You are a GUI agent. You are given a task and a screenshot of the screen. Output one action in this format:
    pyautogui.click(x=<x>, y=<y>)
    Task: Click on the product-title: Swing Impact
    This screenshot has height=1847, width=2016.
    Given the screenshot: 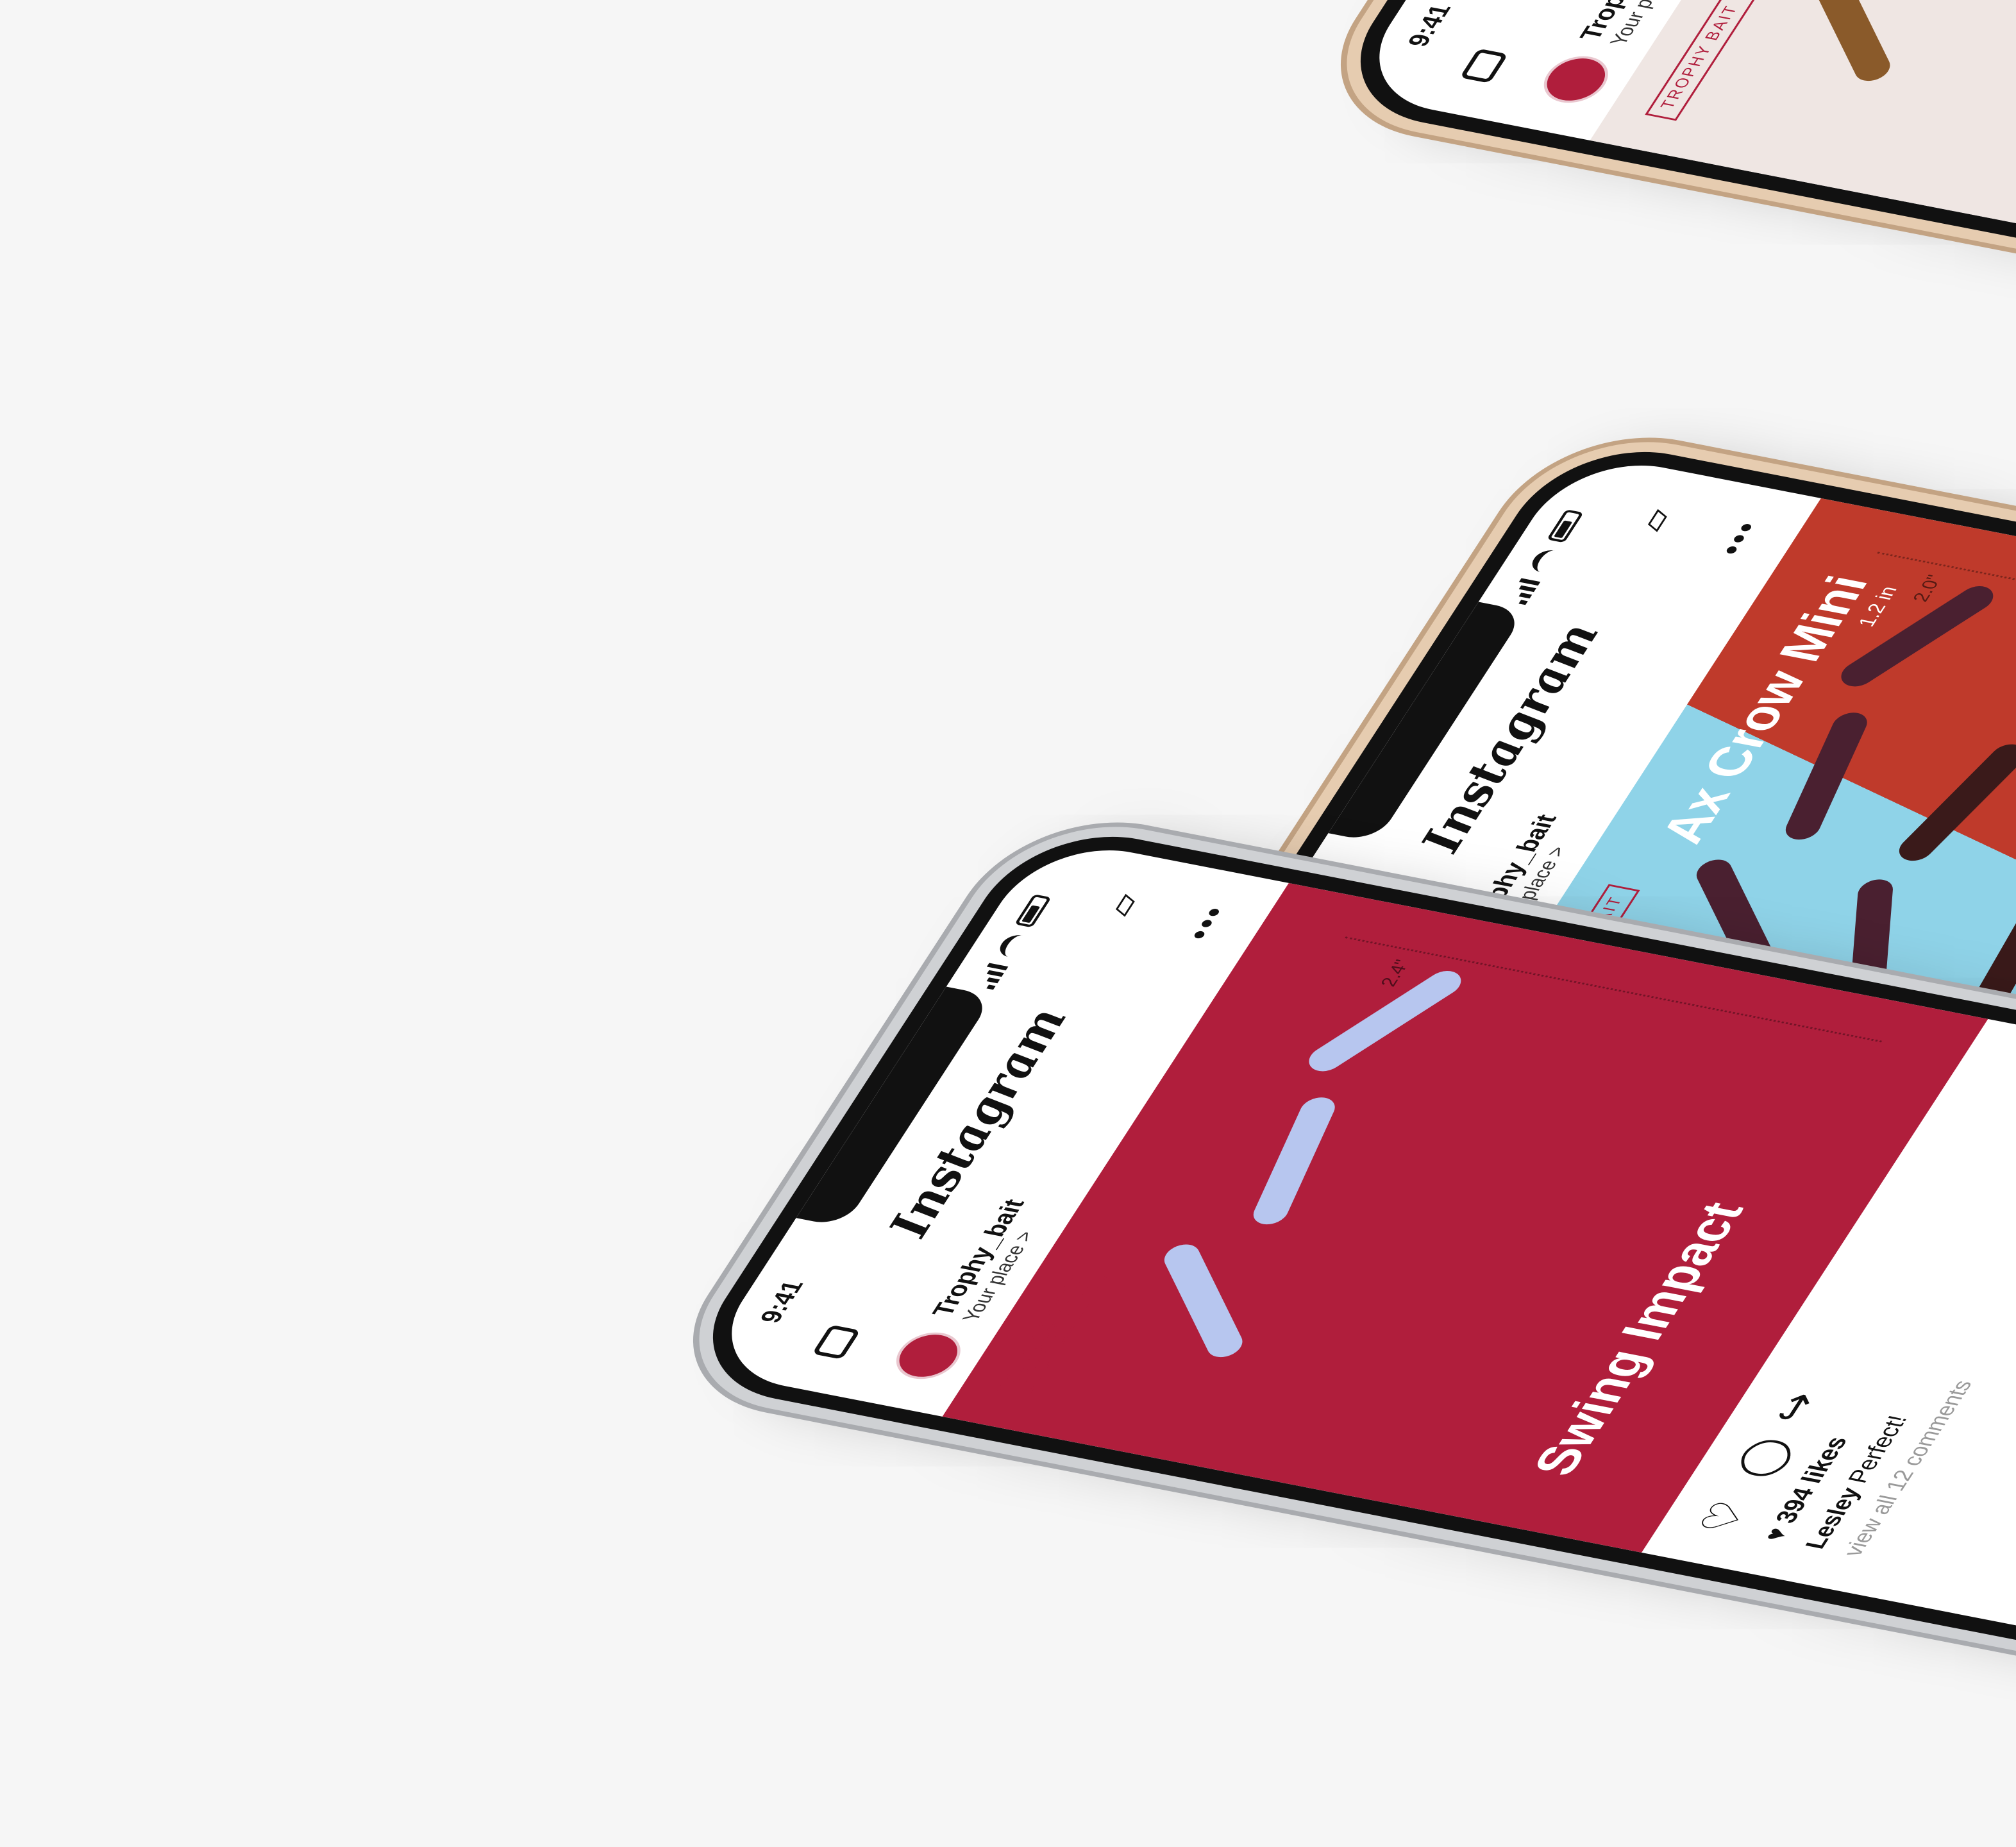 What is the action you would take?
    pyautogui.click(x=1638, y=1339)
    